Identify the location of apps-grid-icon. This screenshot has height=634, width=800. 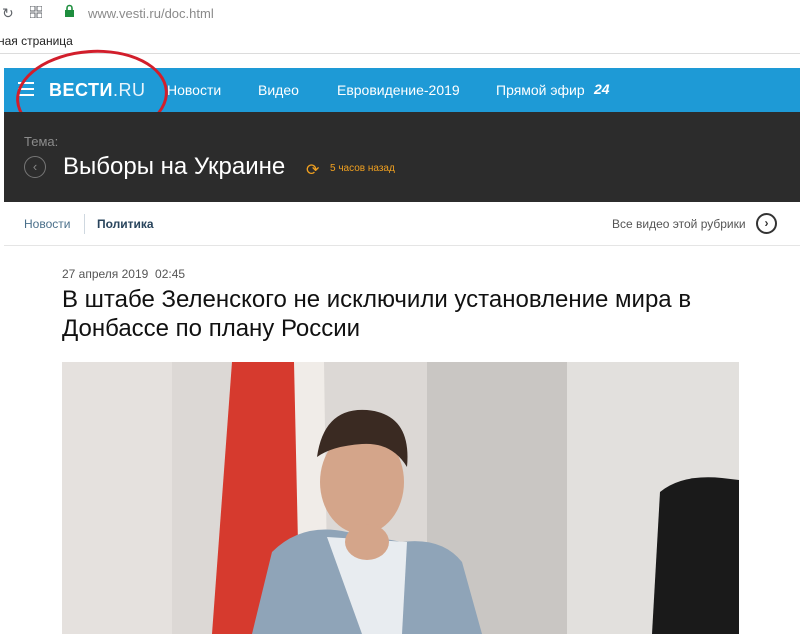
(36, 13).